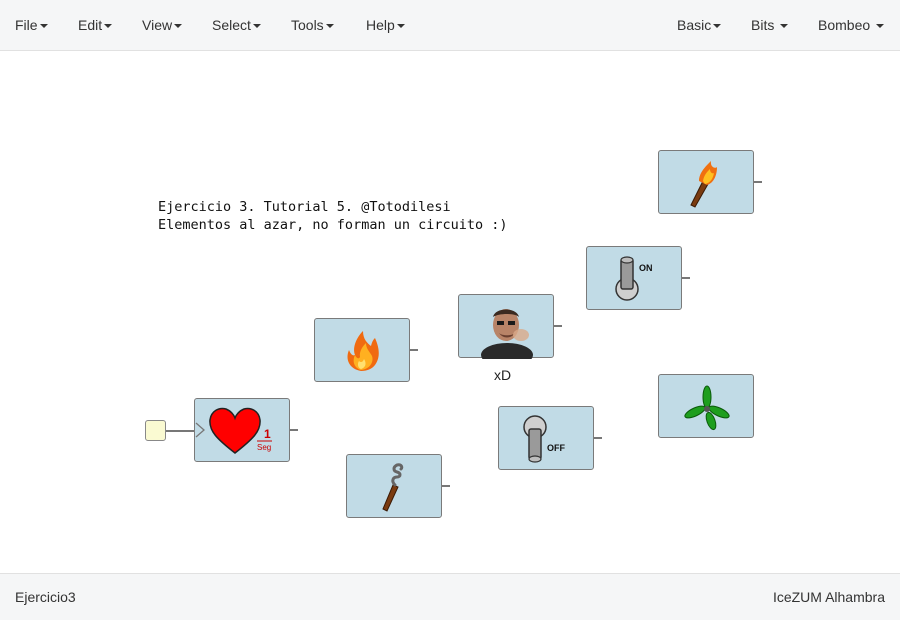 This screenshot has width=900, height=621. I want to click on menu-file-label: File, so click(26, 25).